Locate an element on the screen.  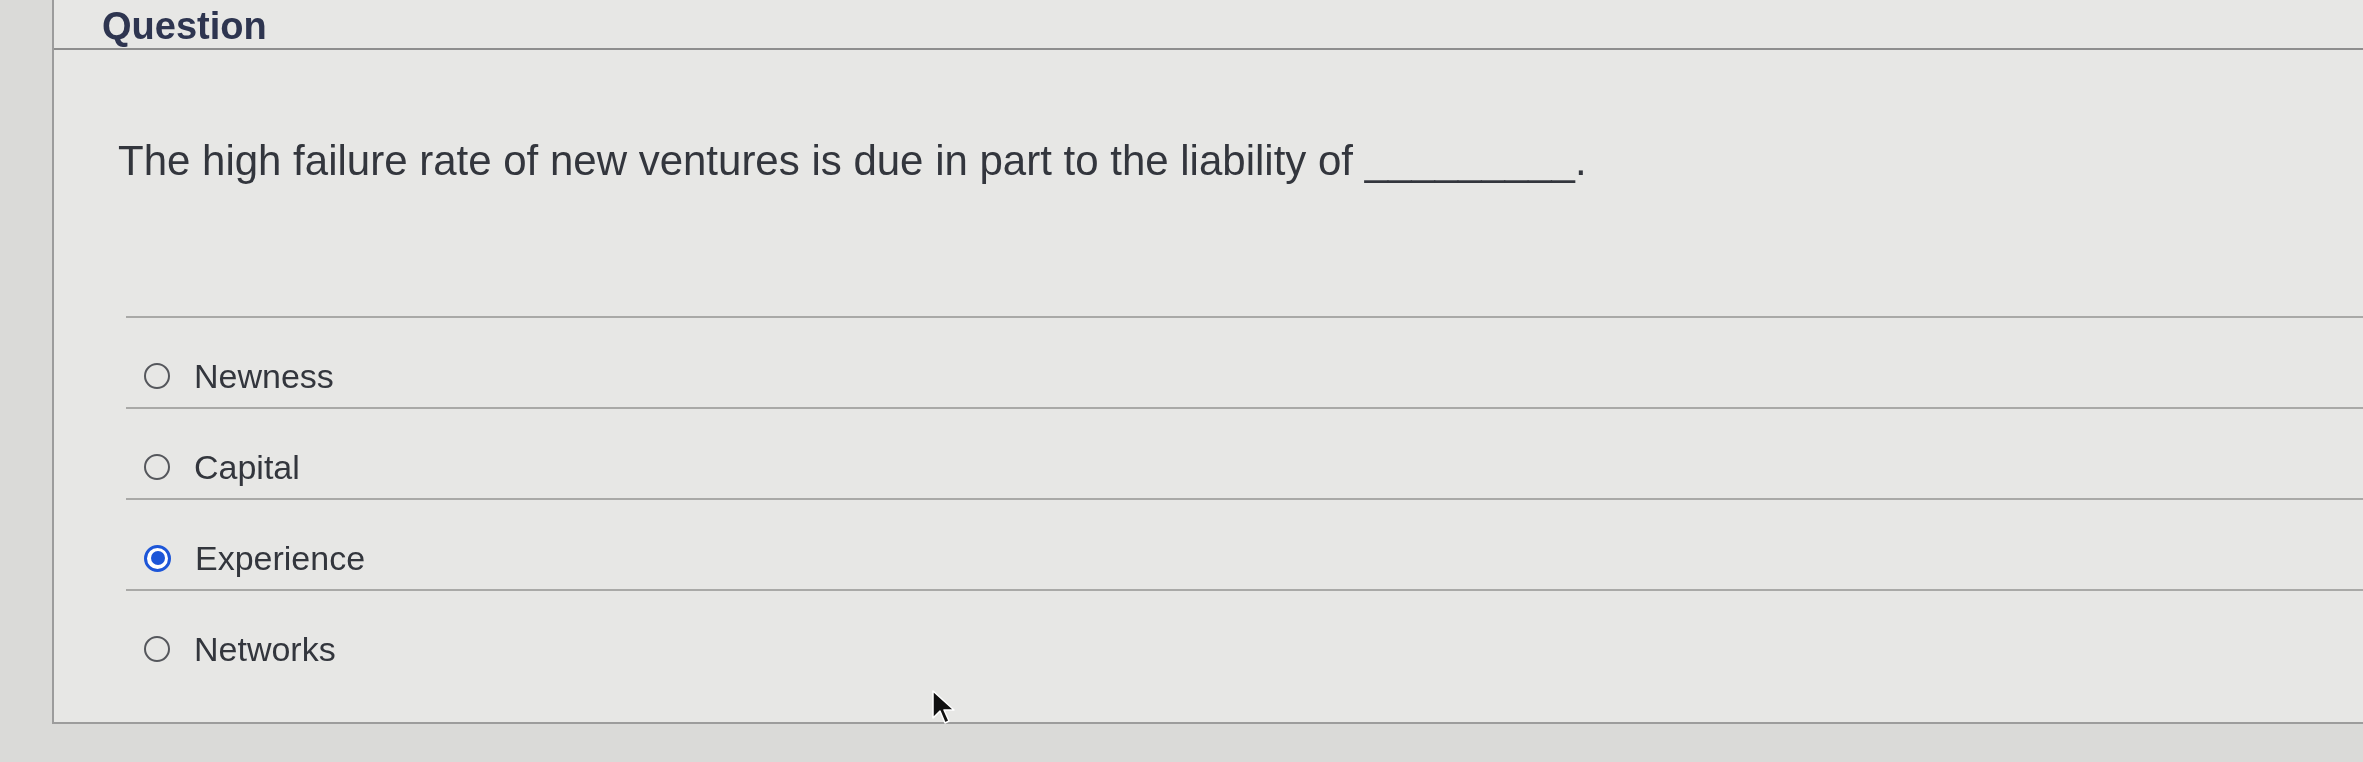
option-label: Experience is located at coordinates (280, 558).